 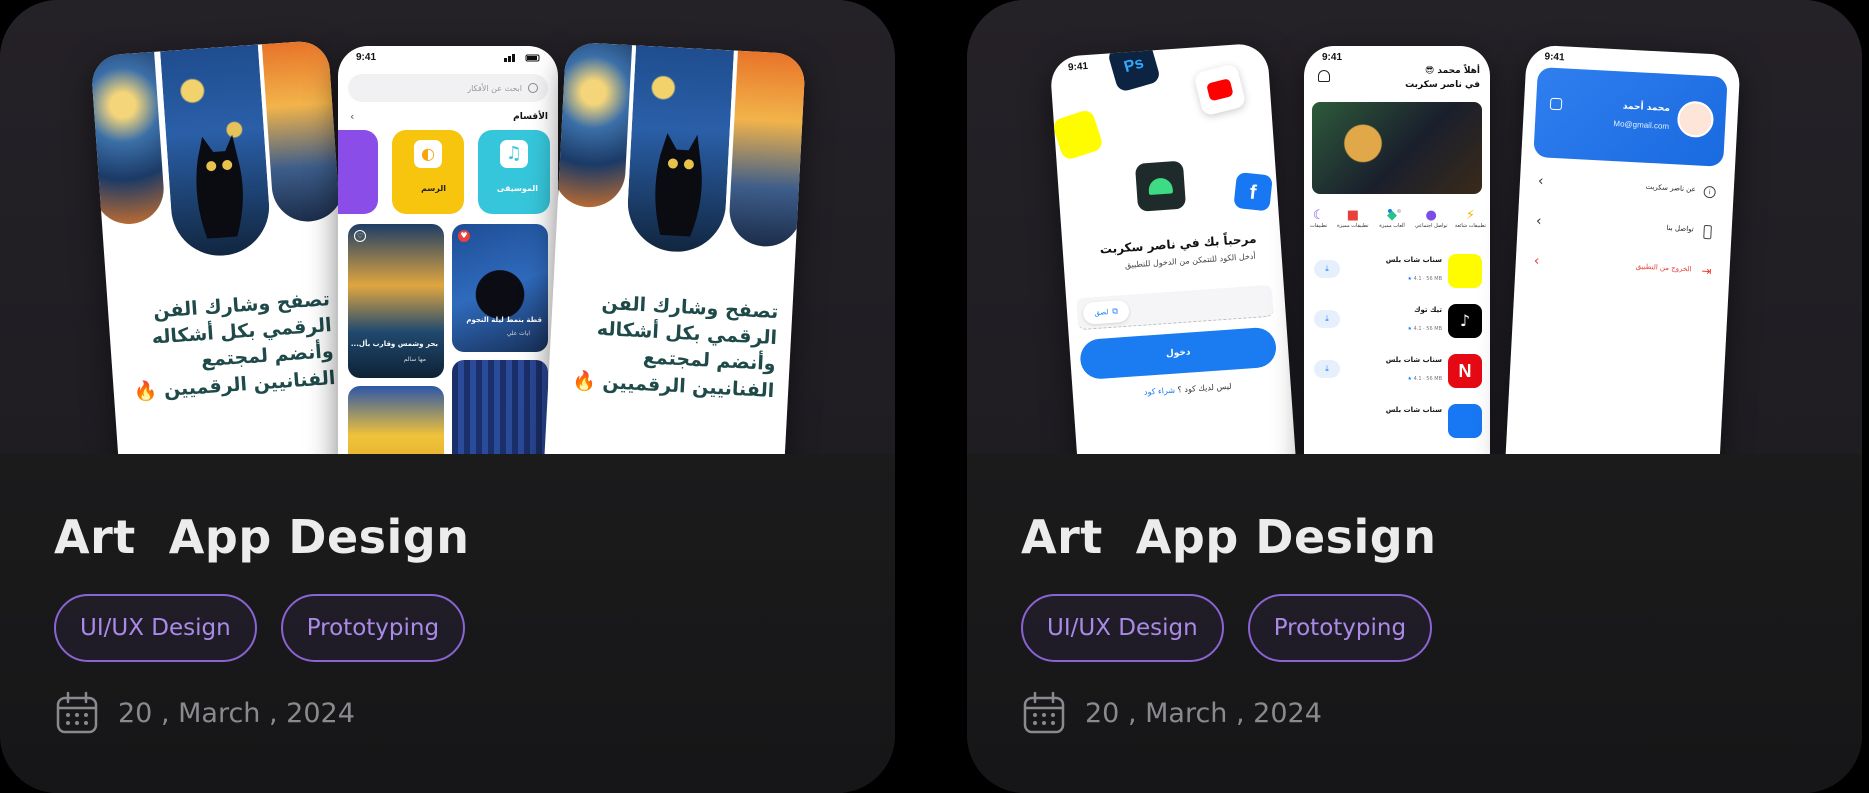 What do you see at coordinates (433, 188) in the screenshot?
I see `category-label: الرسم` at bounding box center [433, 188].